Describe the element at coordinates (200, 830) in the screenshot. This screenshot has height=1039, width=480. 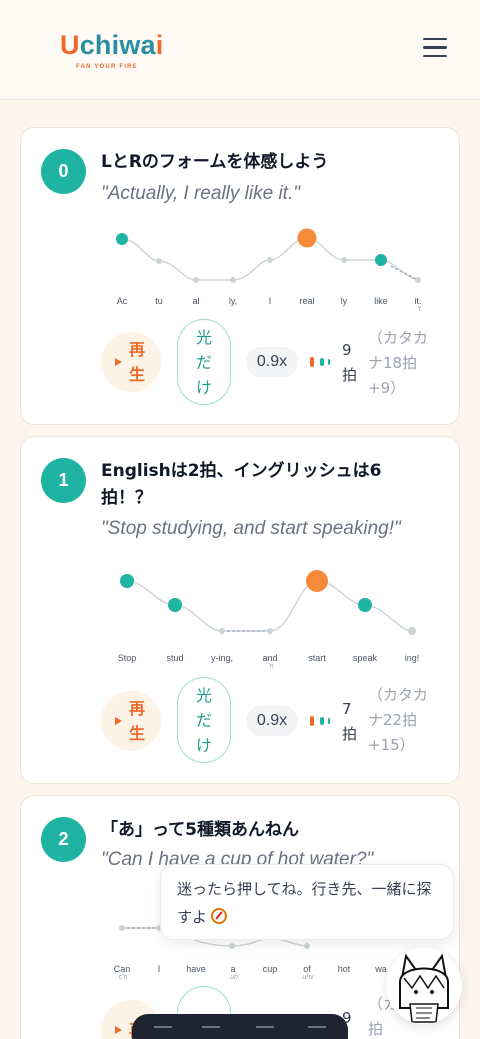
I see `lesson-title: 「あ」って5種類あんねん` at that location.